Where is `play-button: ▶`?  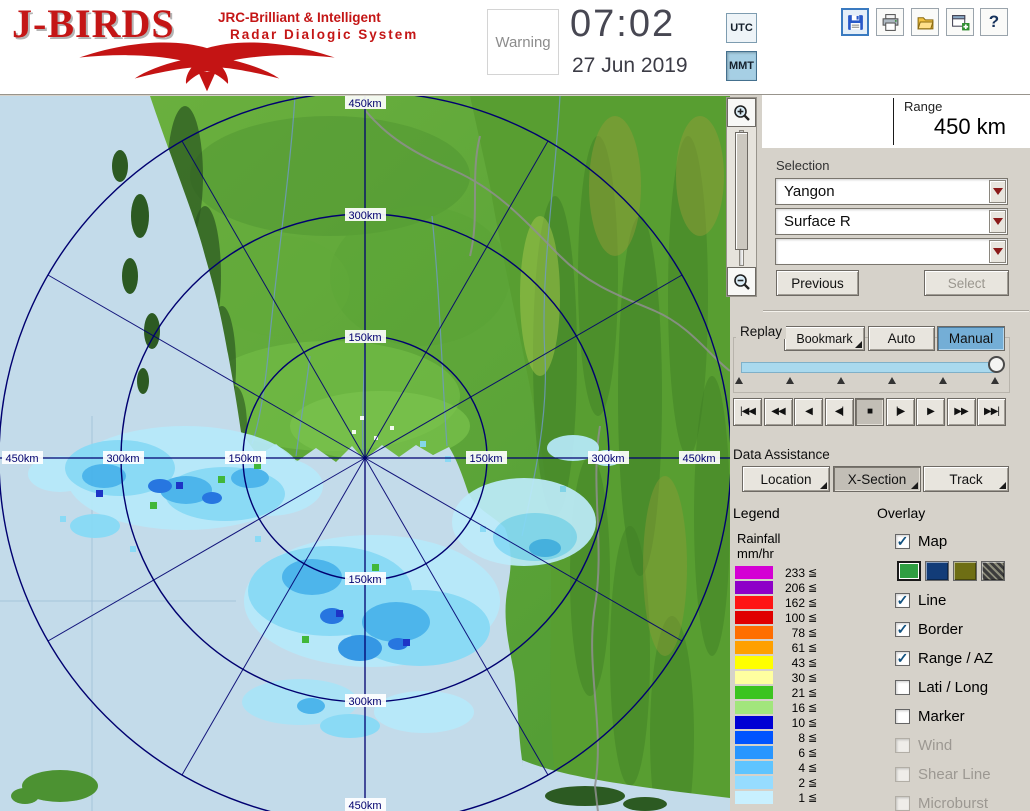
play-button: ▶ is located at coordinates (930, 412).